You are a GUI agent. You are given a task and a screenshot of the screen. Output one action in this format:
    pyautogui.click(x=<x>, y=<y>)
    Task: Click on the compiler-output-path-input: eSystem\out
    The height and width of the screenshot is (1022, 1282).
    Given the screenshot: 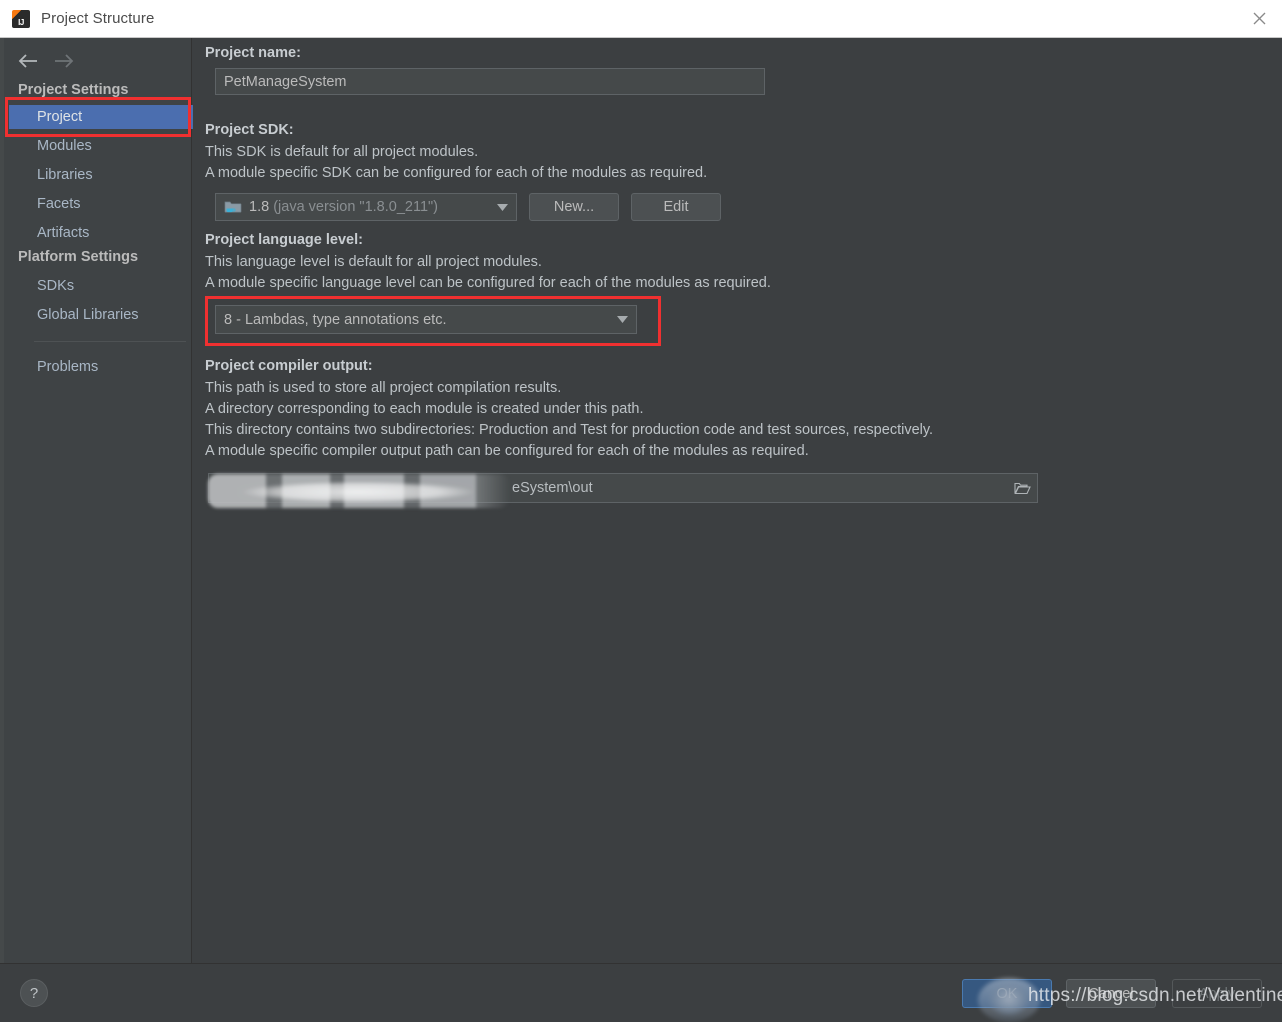 What is the action you would take?
    pyautogui.click(x=623, y=488)
    